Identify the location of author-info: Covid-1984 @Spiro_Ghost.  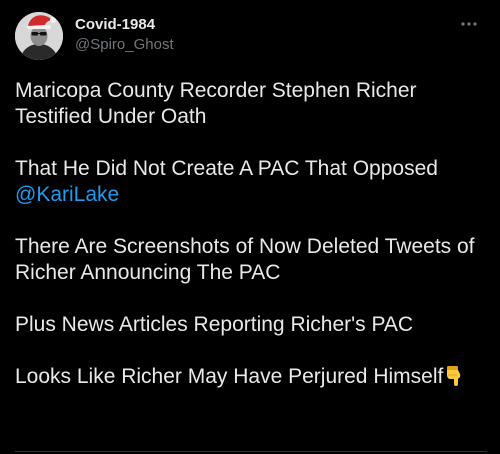
(124, 35).